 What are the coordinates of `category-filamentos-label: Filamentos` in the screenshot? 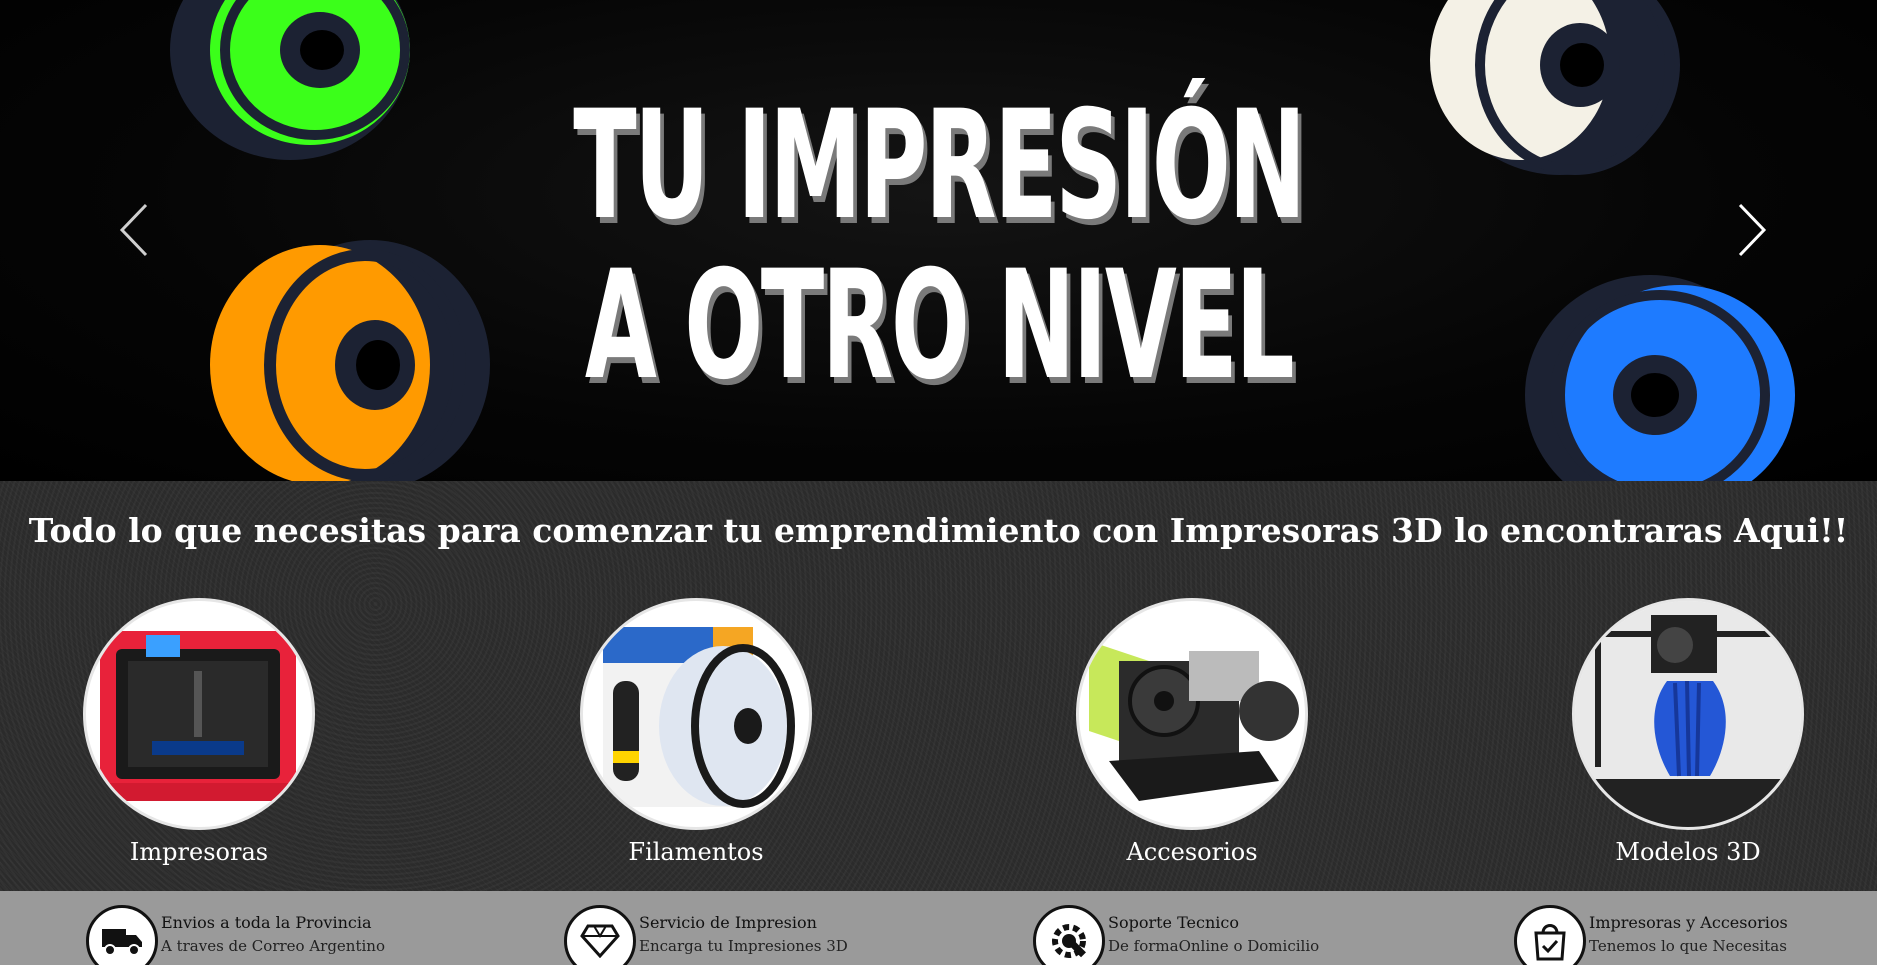 It's located at (696, 852).